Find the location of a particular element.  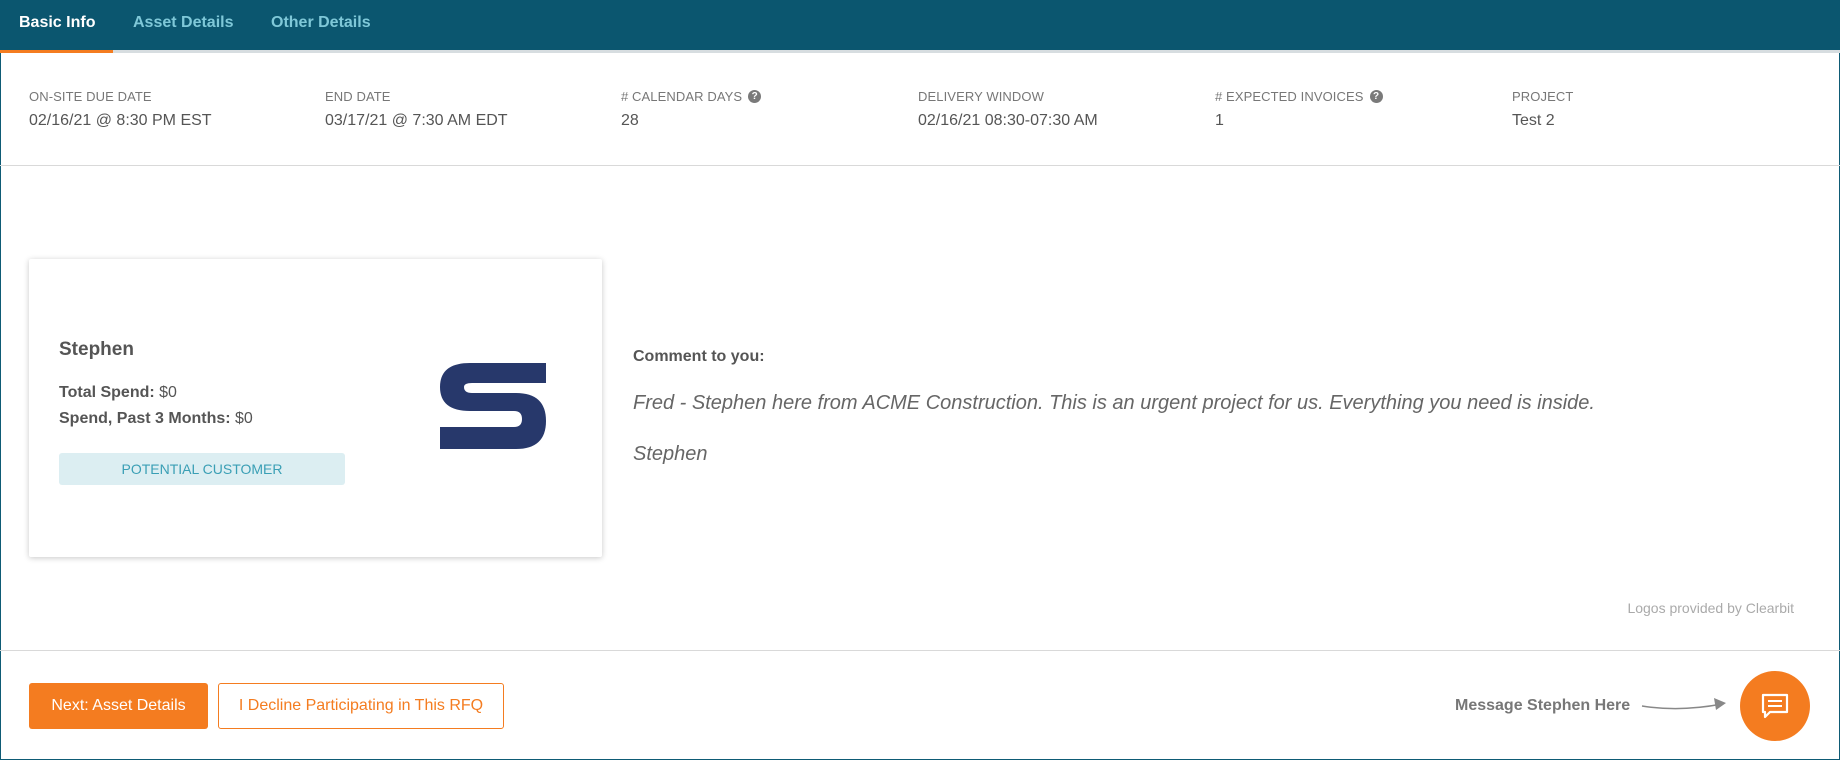

stat-value: Test 2 is located at coordinates (1533, 120).